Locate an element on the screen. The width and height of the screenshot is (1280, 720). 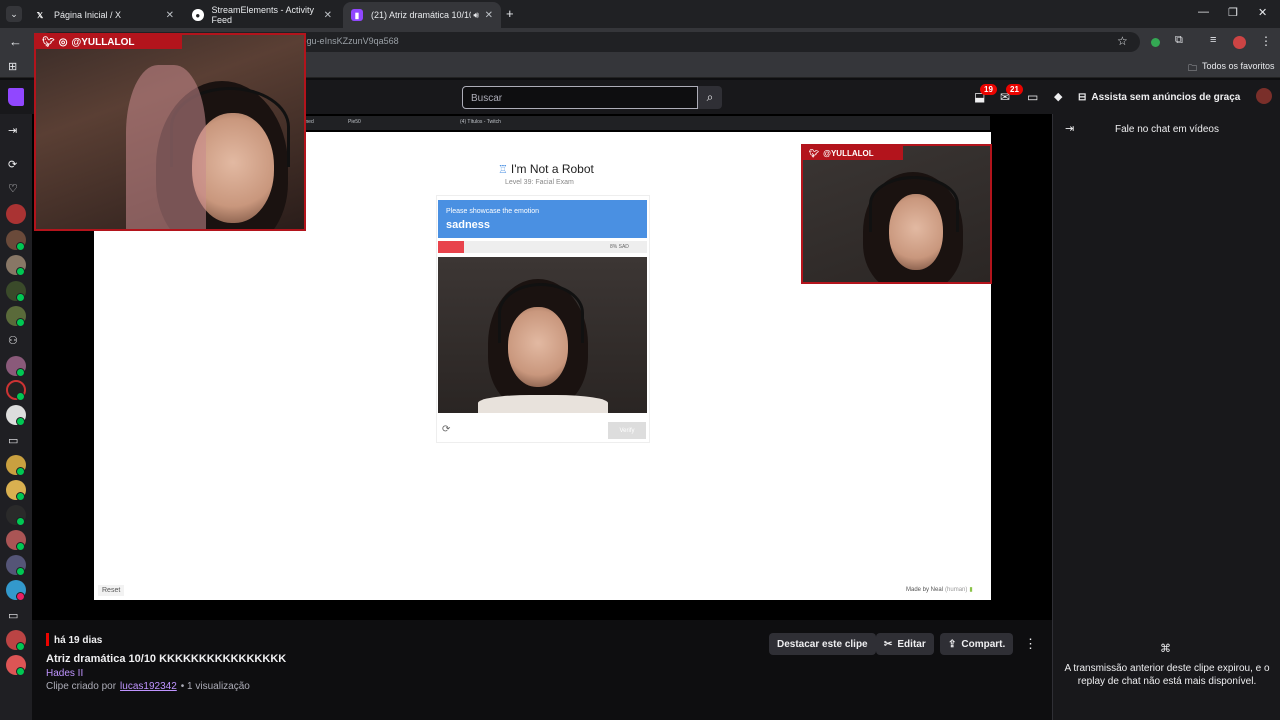
heart-icon: ♡ is located at coordinates (13, 188).